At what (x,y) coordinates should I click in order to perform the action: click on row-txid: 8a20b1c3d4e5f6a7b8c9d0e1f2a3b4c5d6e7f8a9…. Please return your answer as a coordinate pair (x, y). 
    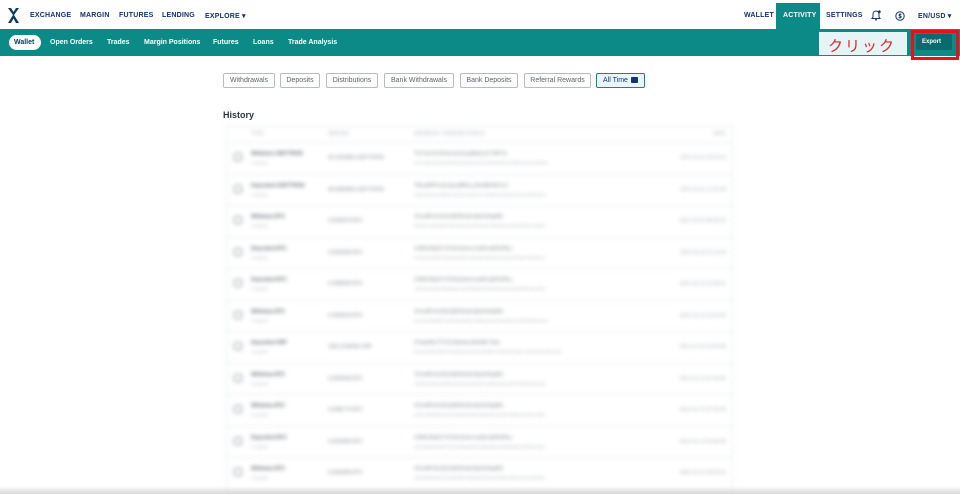
    Looking at the image, I should click on (480, 225).